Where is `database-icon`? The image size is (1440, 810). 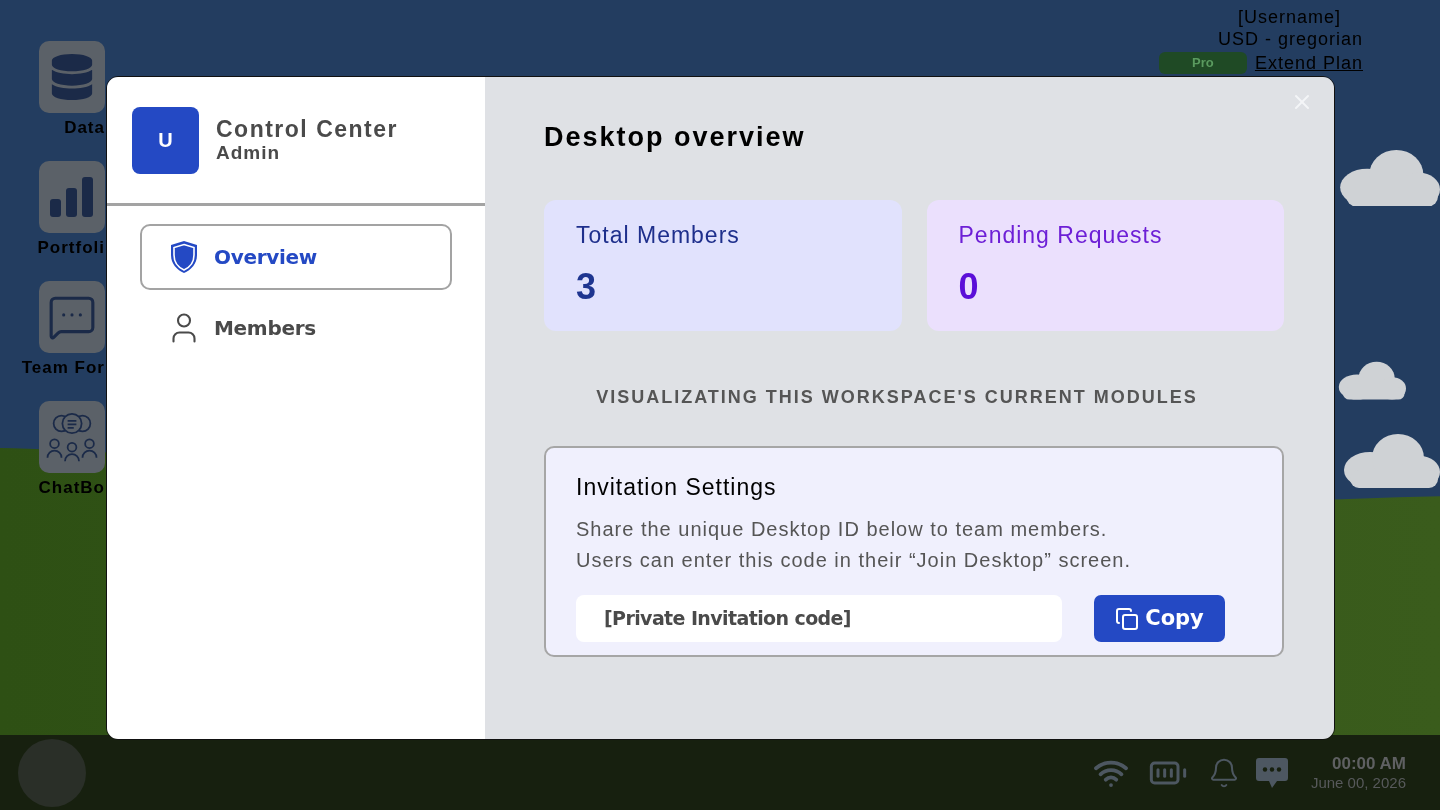 database-icon is located at coordinates (72, 77).